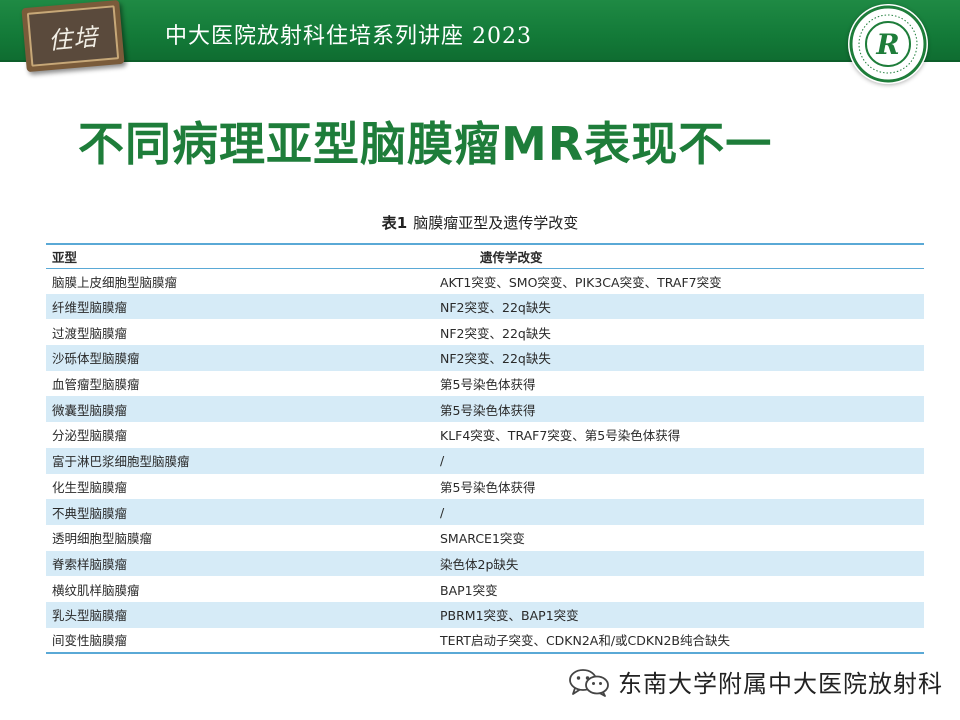 The height and width of the screenshot is (720, 960). What do you see at coordinates (239, 460) in the screenshot?
I see `subtype-cell: 富于淋巴浆细胞型脑膜瘤` at bounding box center [239, 460].